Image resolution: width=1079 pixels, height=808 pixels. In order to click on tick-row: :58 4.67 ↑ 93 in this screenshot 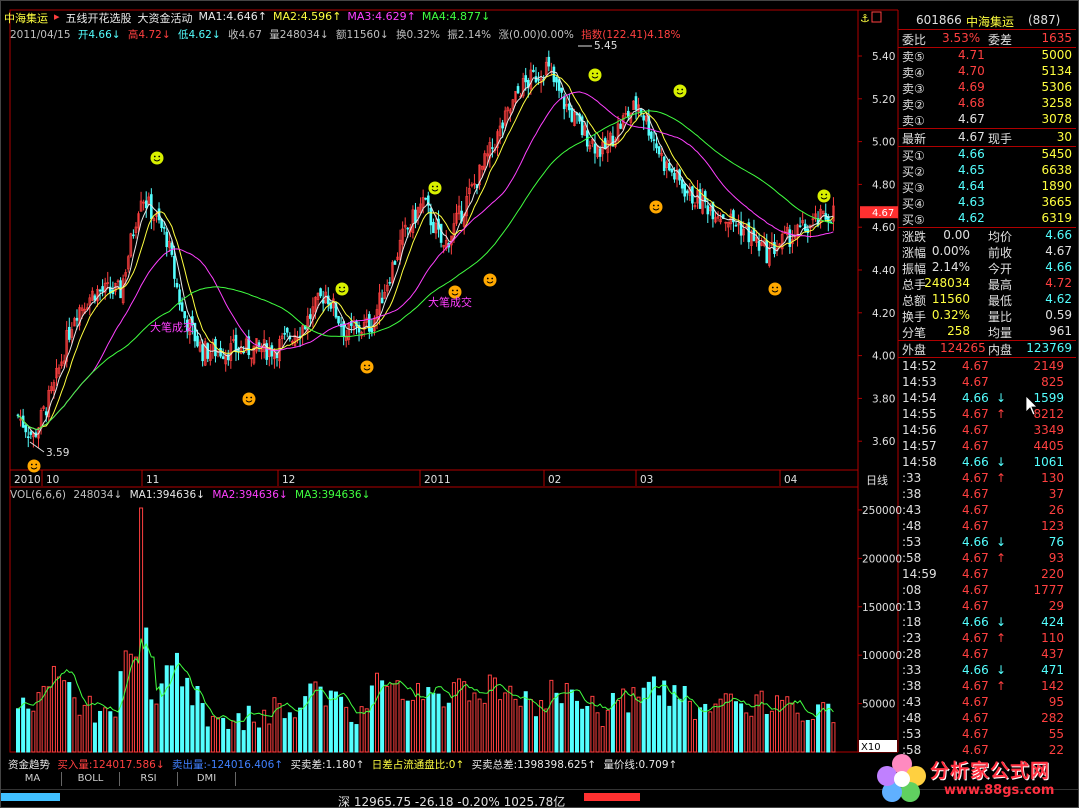, I will do `click(987, 559)`.